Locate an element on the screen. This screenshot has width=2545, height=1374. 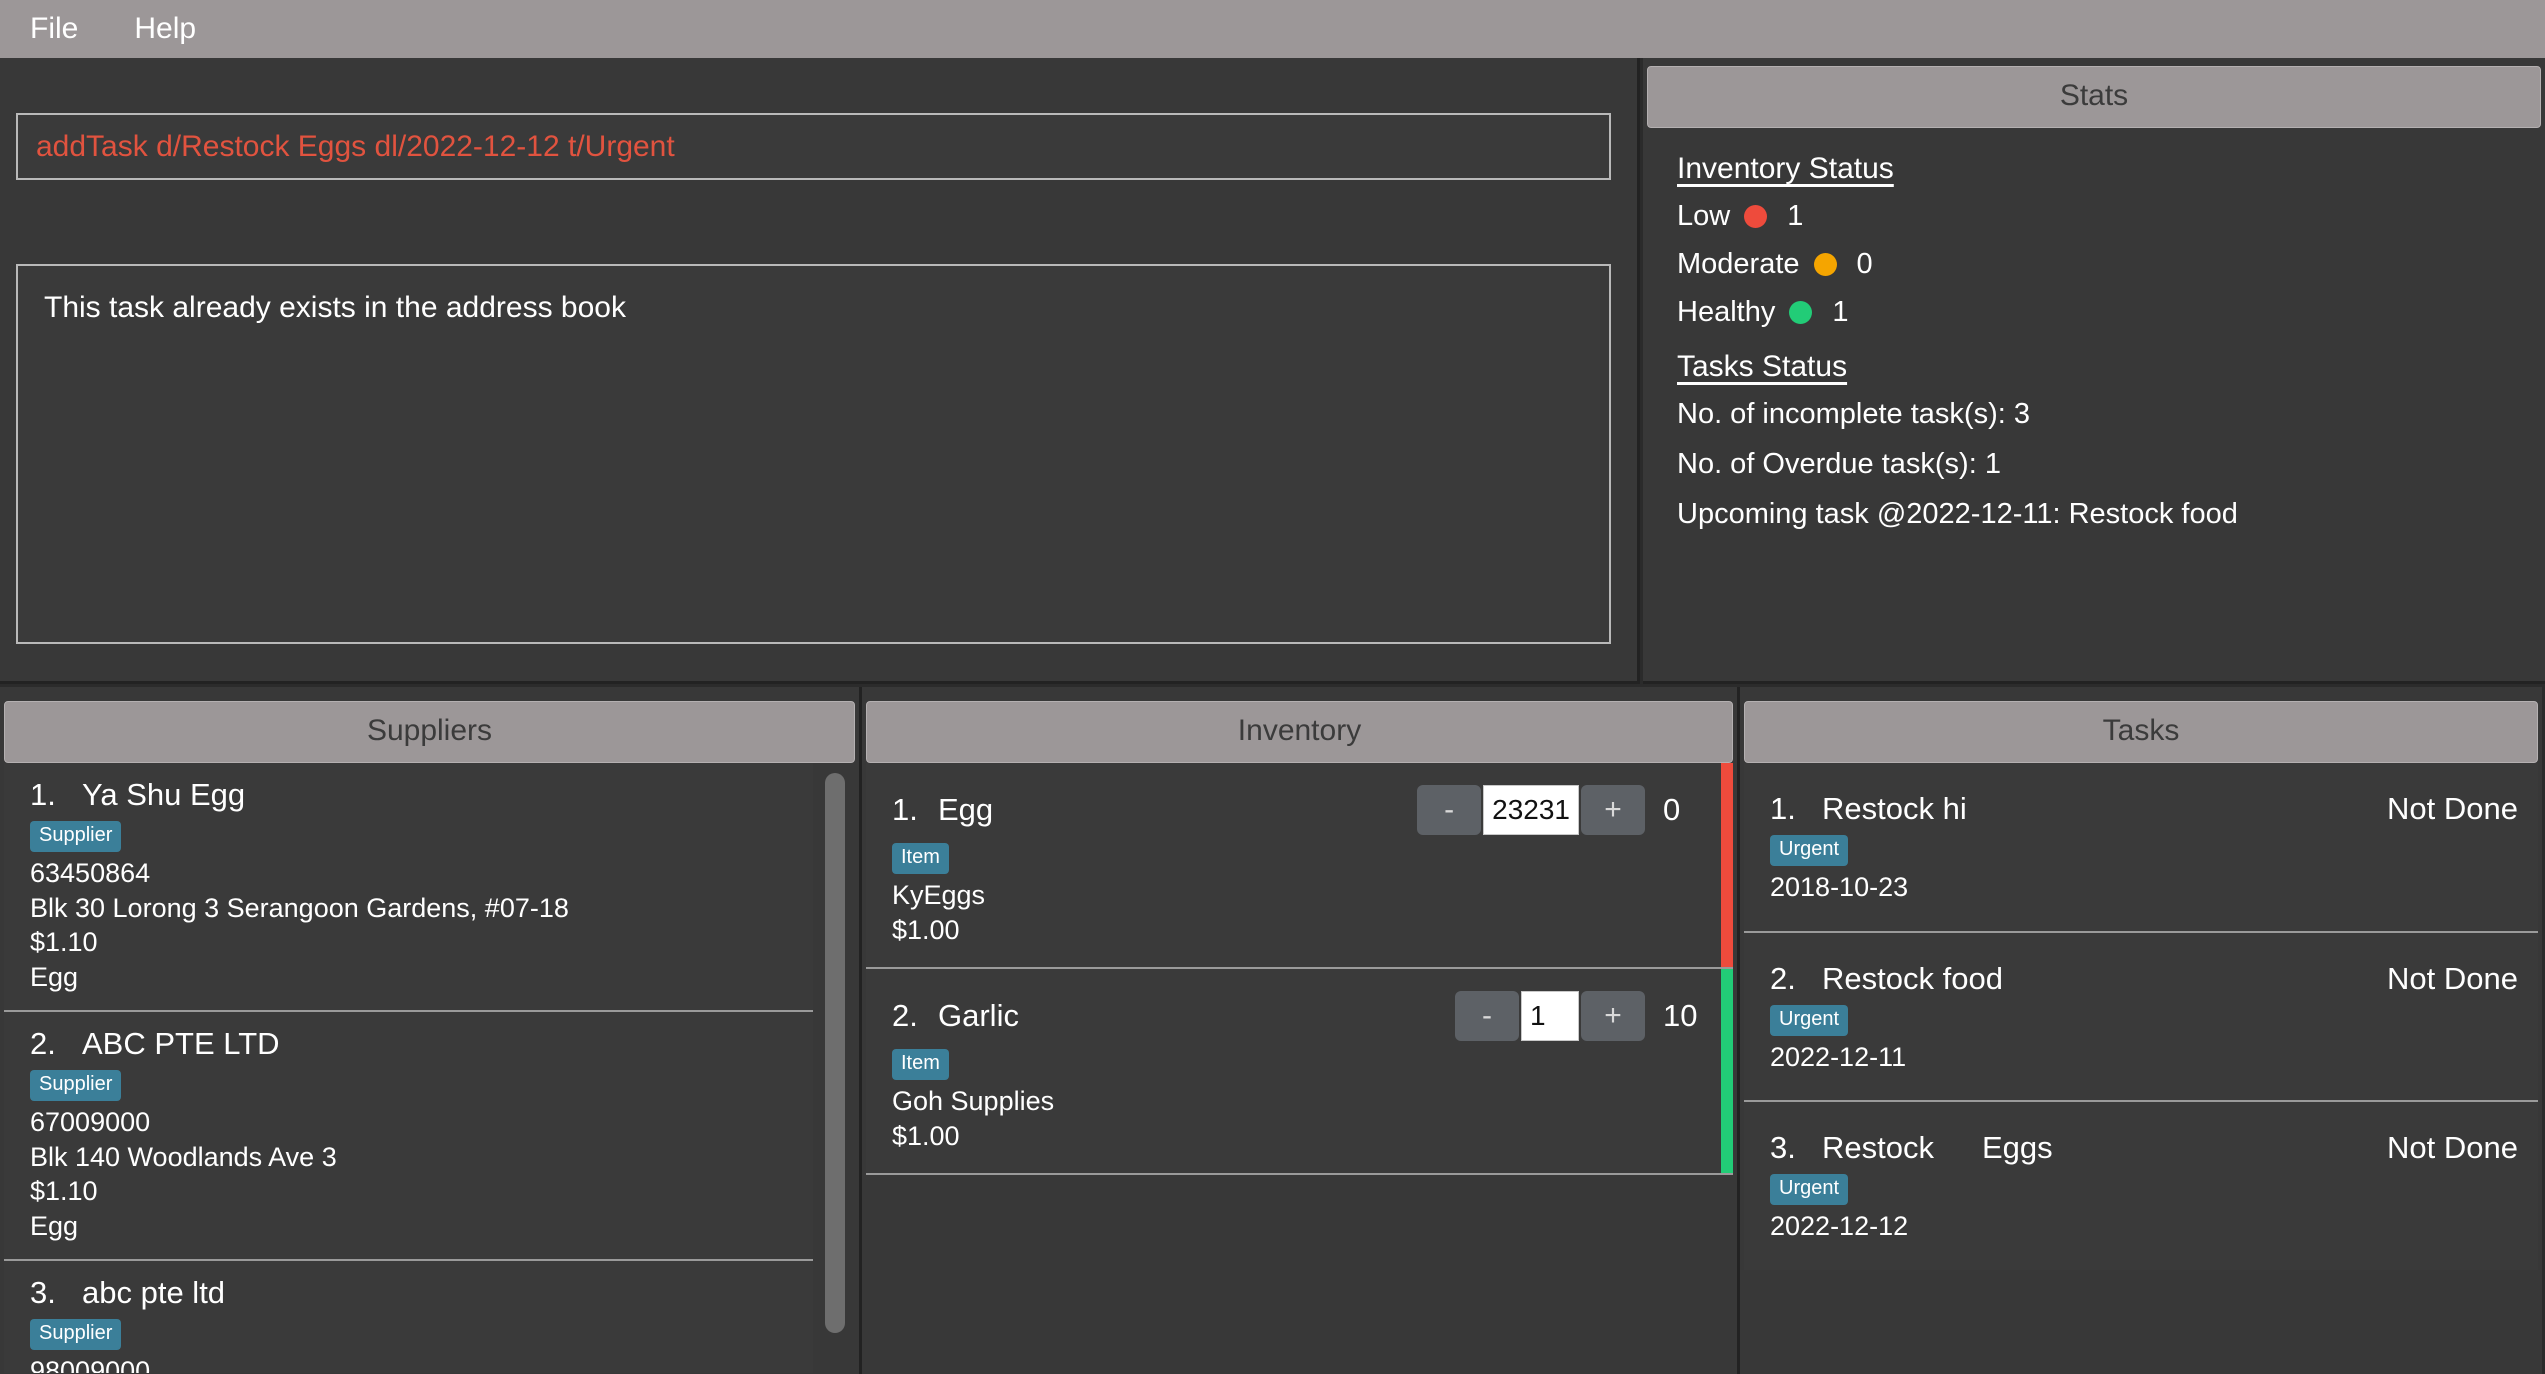
menu-item-help: Help is located at coordinates (165, 29).